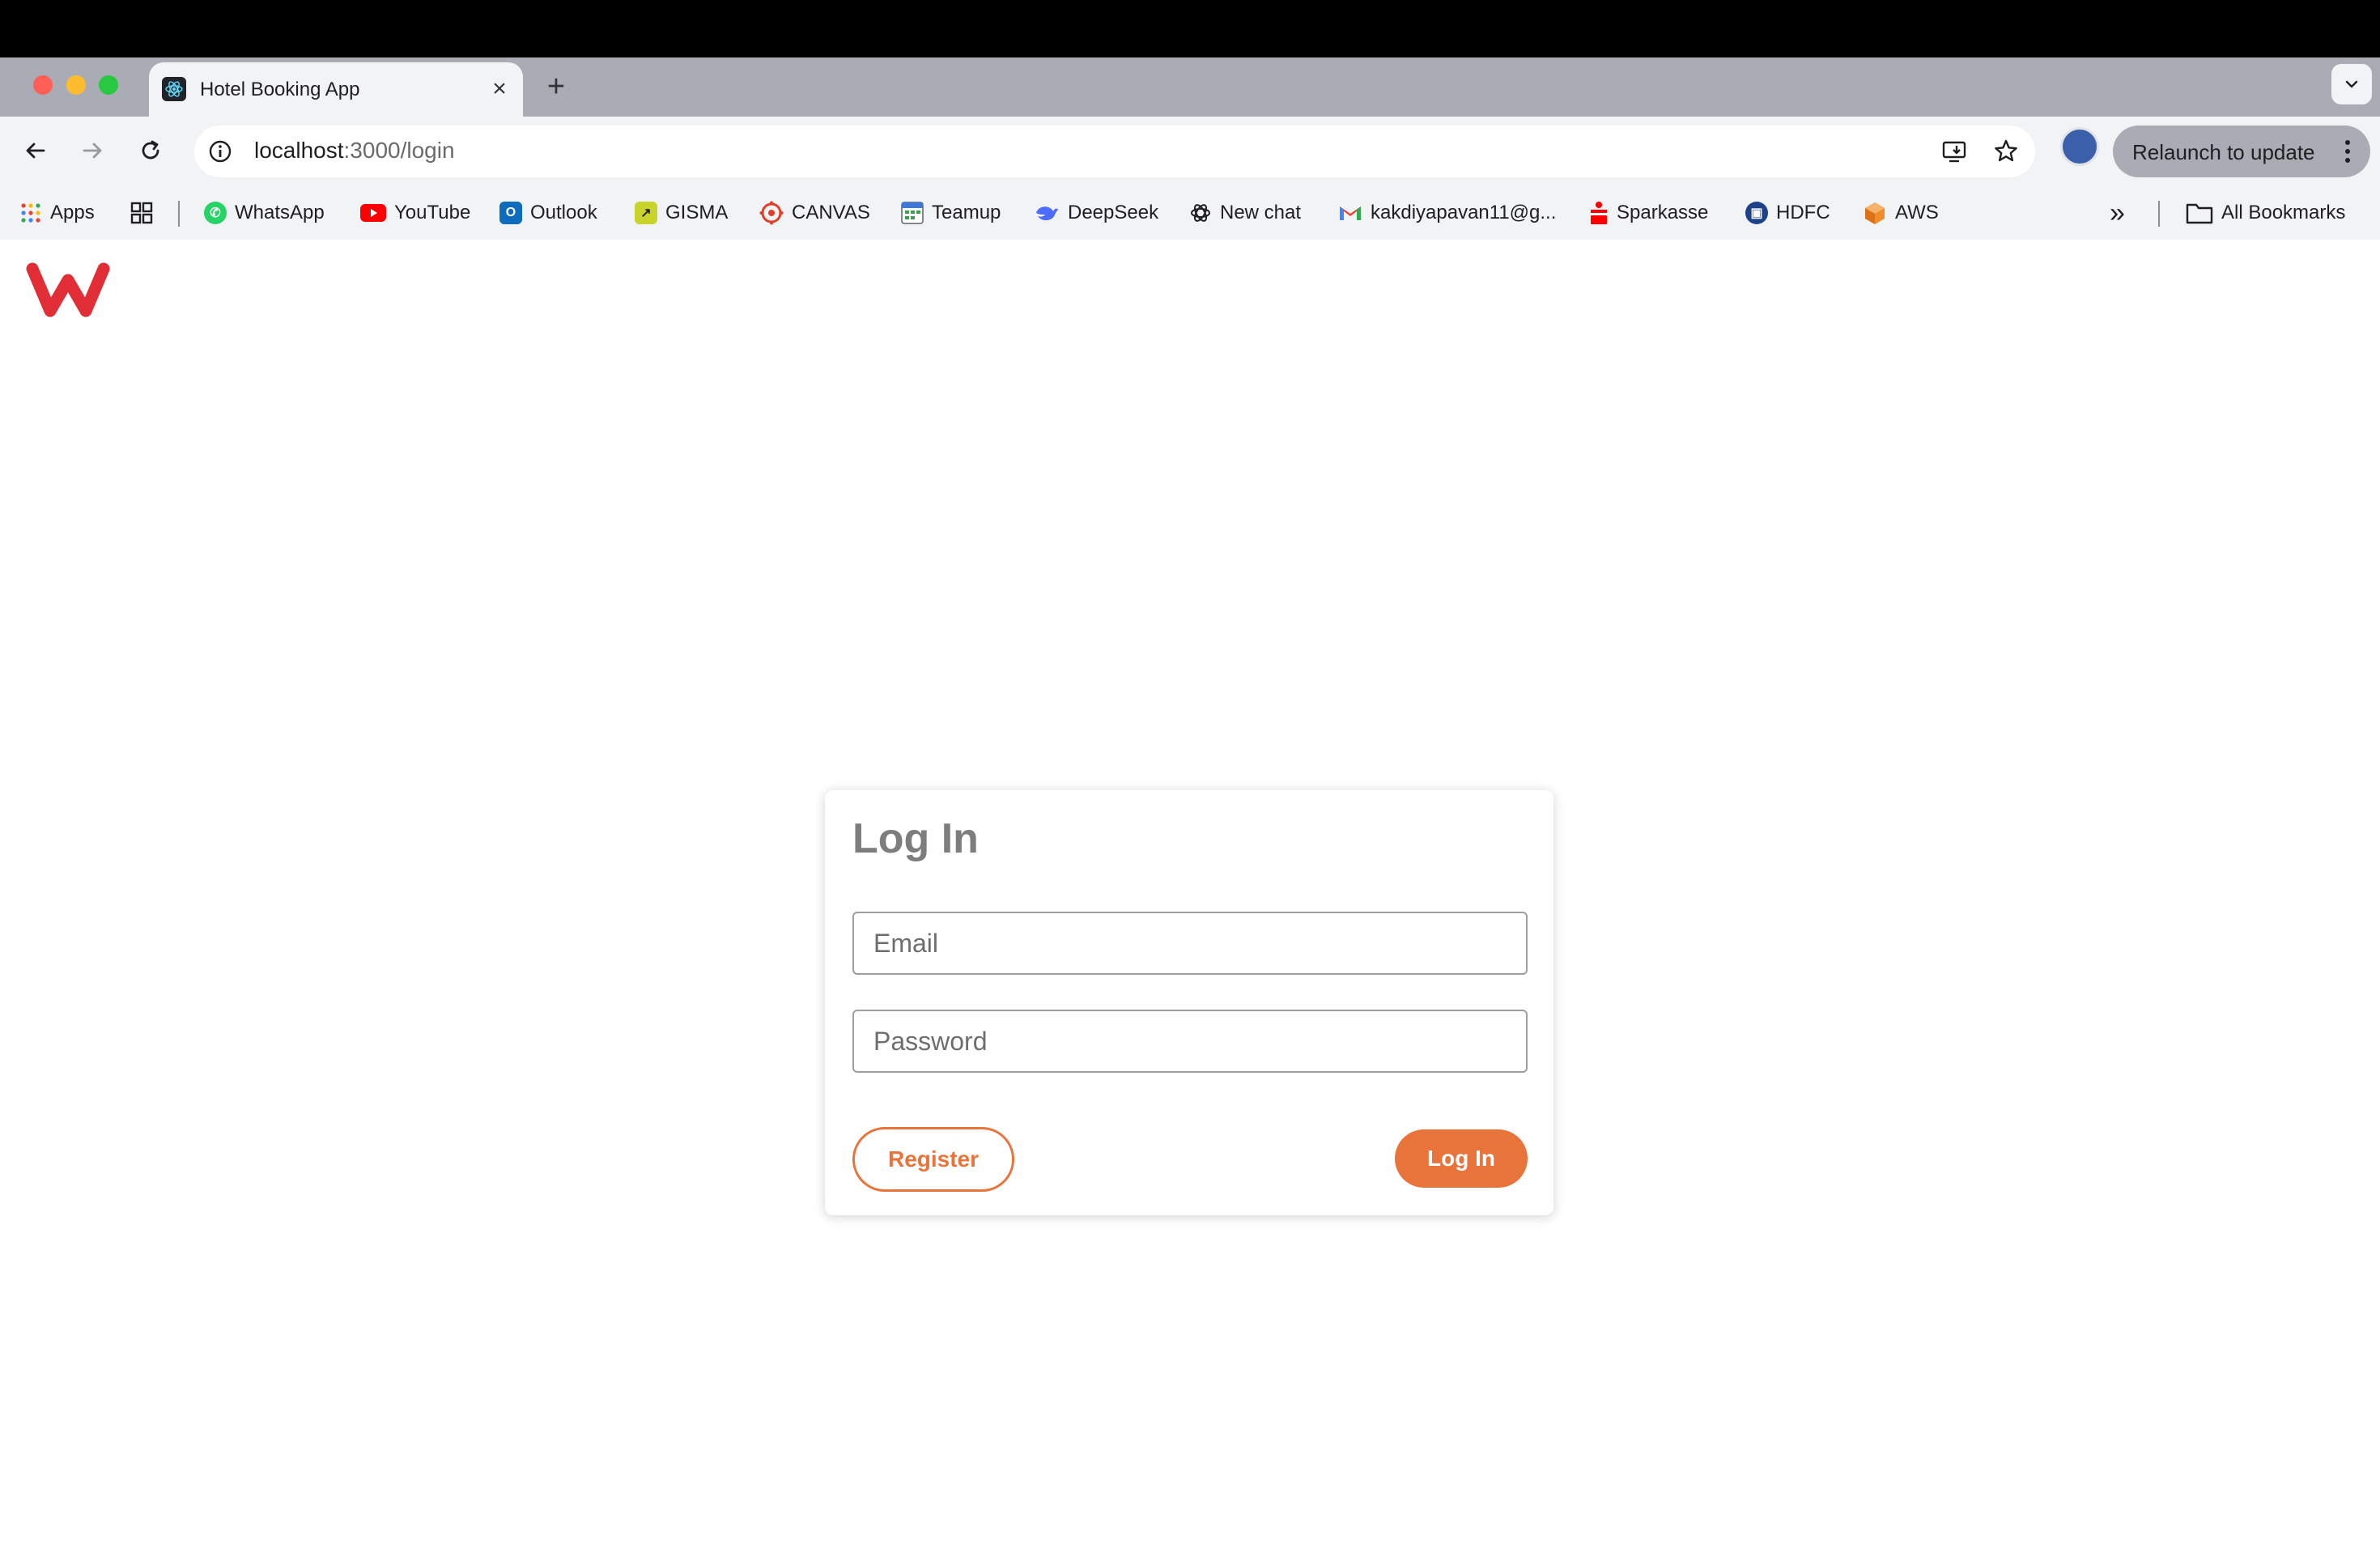  I want to click on url-host: localhost, so click(299, 150).